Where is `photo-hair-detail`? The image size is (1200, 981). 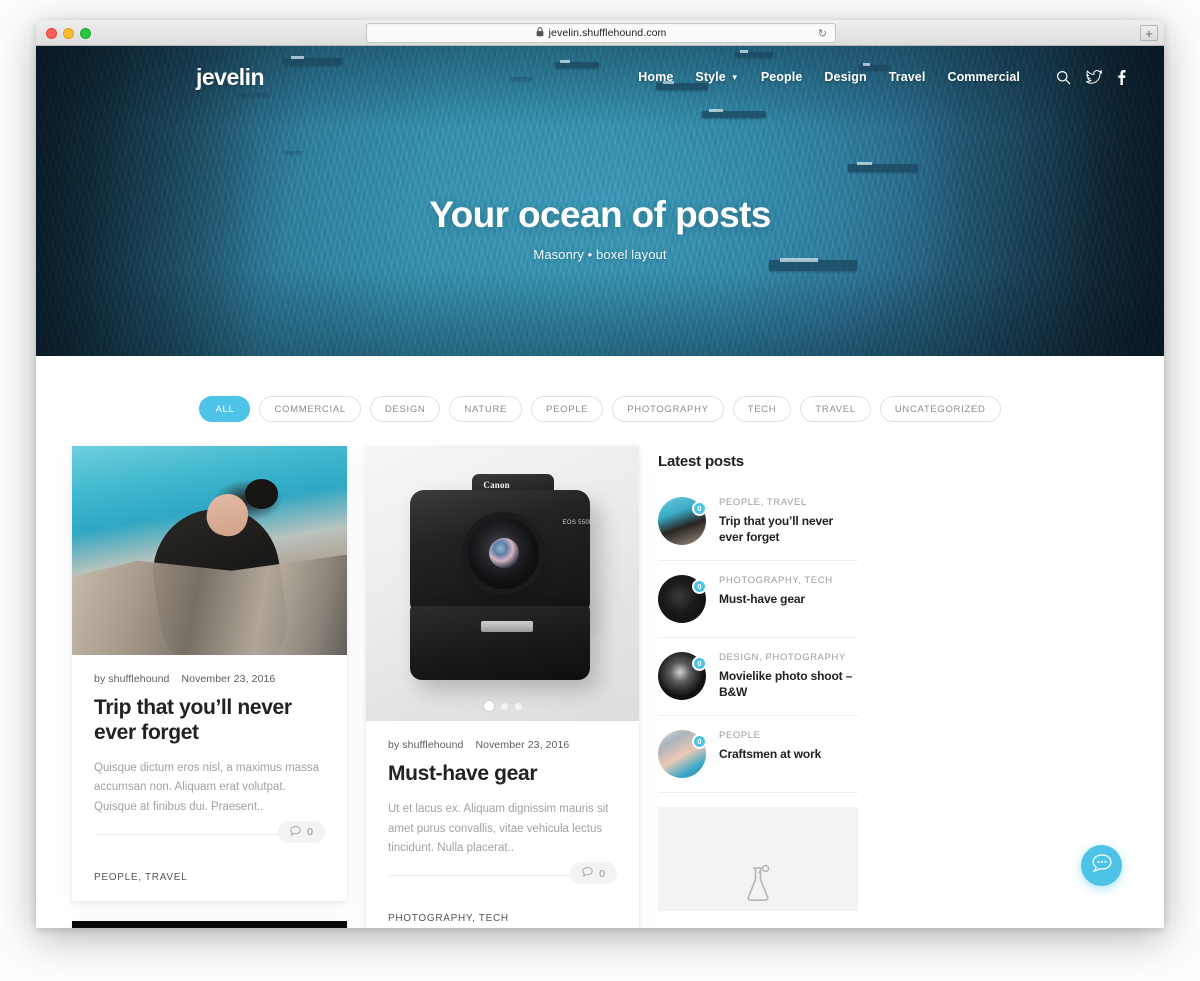 photo-hair-detail is located at coordinates (262, 494).